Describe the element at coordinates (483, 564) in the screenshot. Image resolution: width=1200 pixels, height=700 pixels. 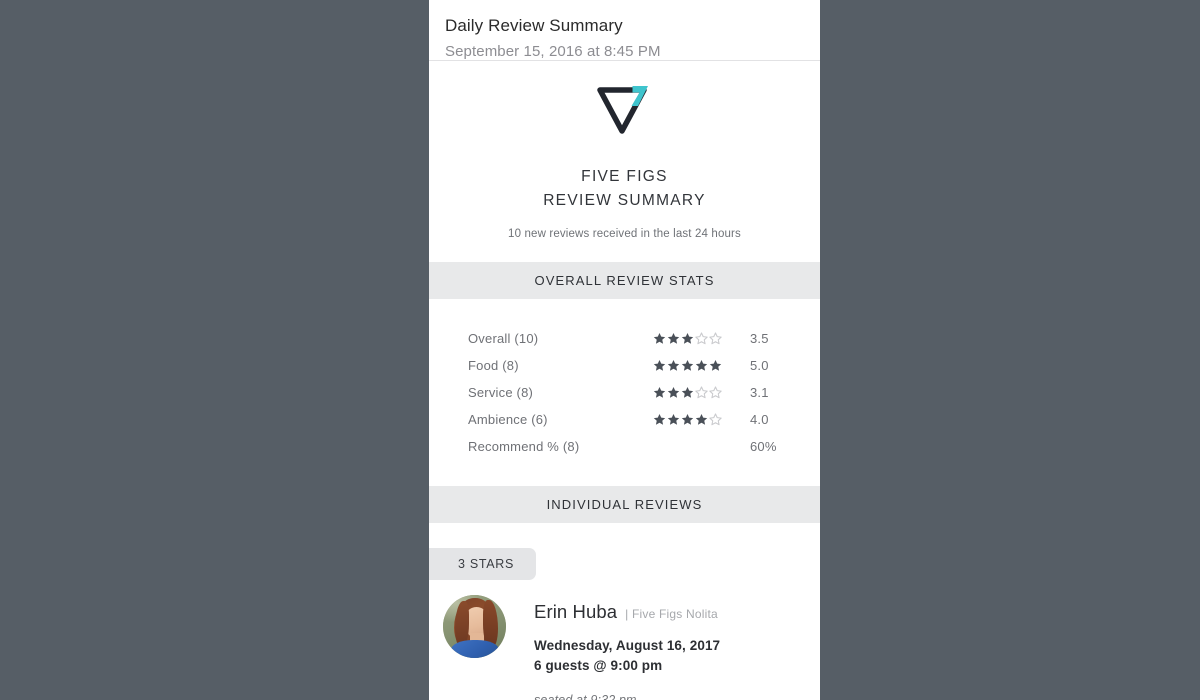
I see `review-rating-badge: 3 STARS` at that location.